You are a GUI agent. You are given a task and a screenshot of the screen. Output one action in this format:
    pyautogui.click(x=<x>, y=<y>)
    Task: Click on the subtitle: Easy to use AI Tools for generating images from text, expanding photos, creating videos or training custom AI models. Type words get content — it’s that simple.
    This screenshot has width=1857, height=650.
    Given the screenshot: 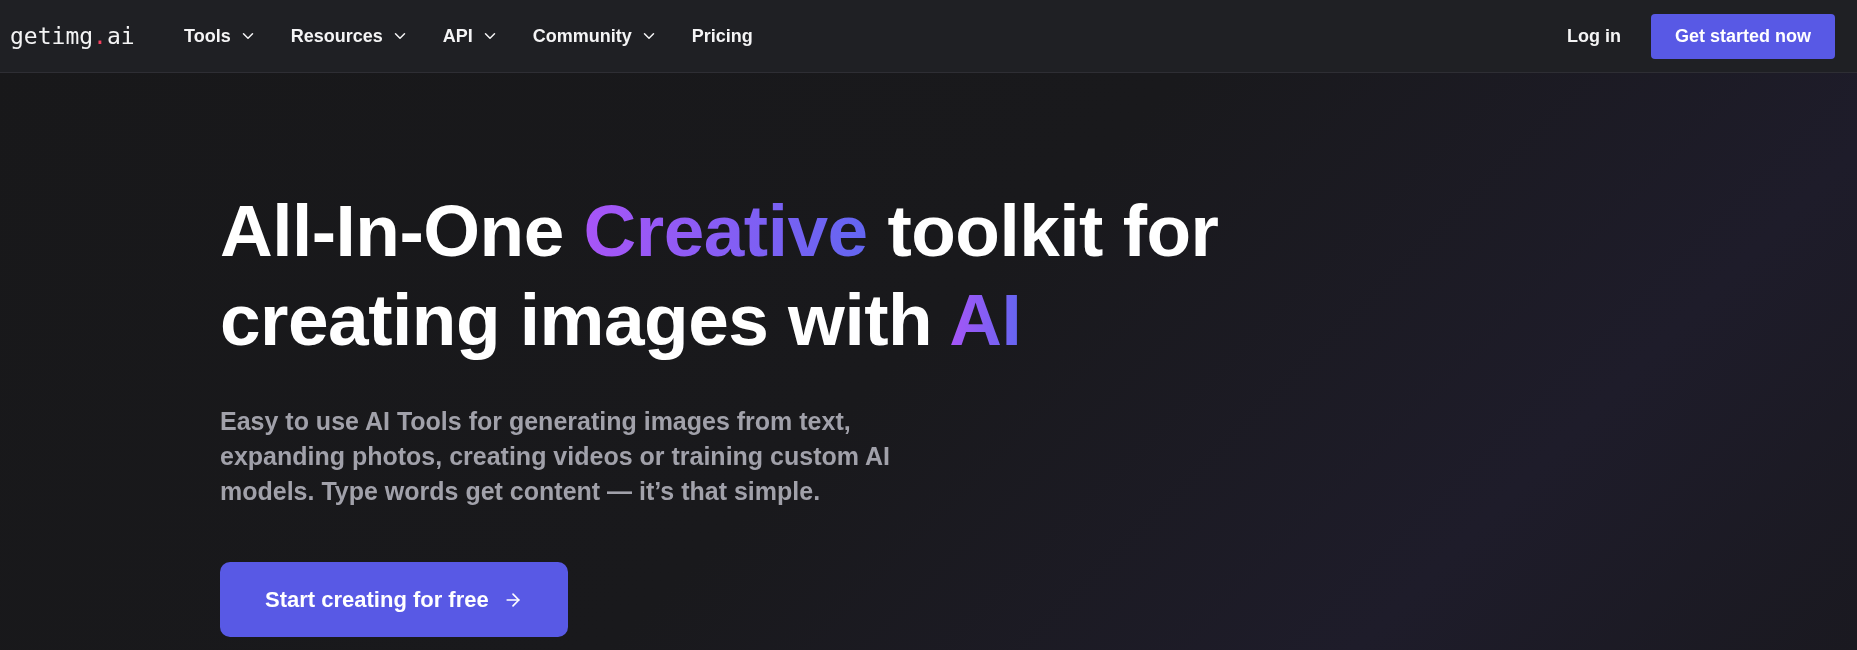 What is the action you would take?
    pyautogui.click(x=555, y=456)
    